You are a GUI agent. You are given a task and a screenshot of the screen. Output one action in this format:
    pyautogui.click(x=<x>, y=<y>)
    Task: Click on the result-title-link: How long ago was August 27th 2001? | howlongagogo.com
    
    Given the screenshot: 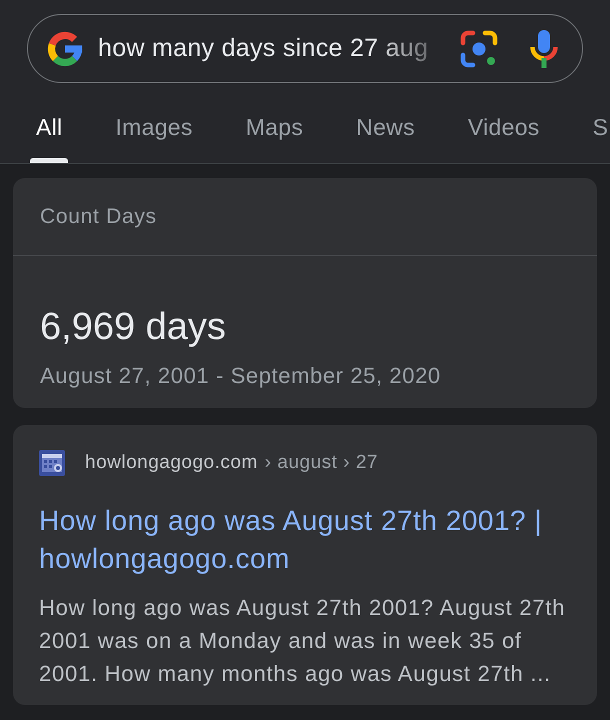 What is the action you would take?
    pyautogui.click(x=304, y=540)
    